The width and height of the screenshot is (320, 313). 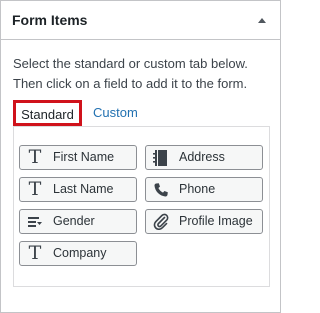 What do you see at coordinates (123, 113) in the screenshot?
I see `tab-custom: Custom` at bounding box center [123, 113].